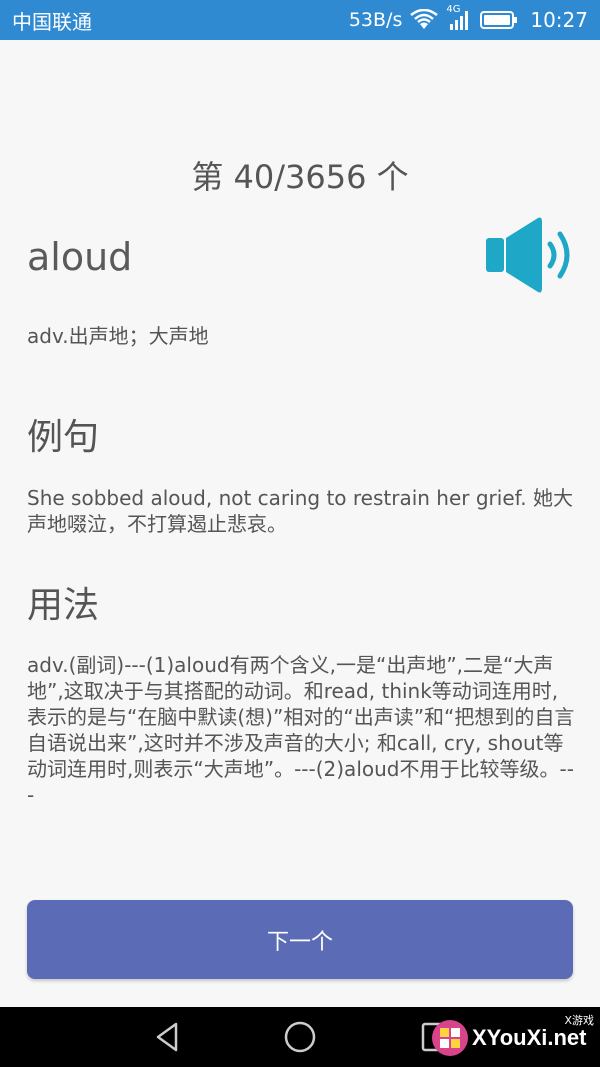  I want to click on speaker-icon, so click(530, 255).